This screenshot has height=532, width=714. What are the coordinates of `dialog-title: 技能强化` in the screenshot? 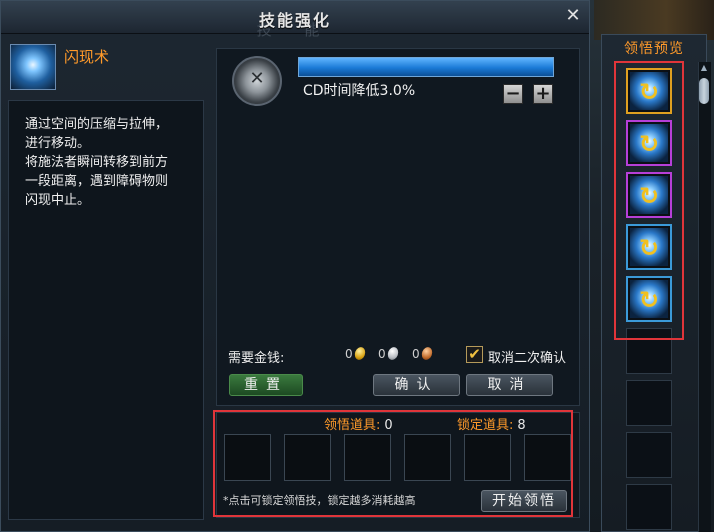 It's located at (294, 20).